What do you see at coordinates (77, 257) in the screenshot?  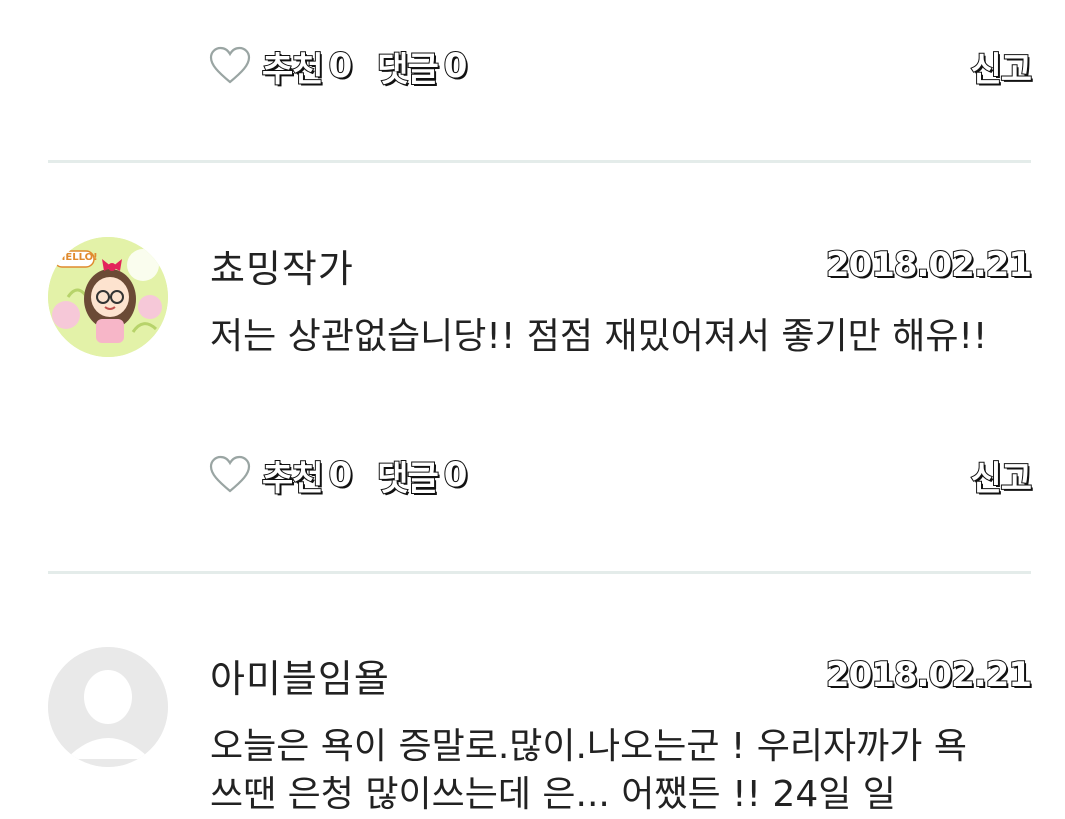 I see `avatar-speech-text: HELLO!` at bounding box center [77, 257].